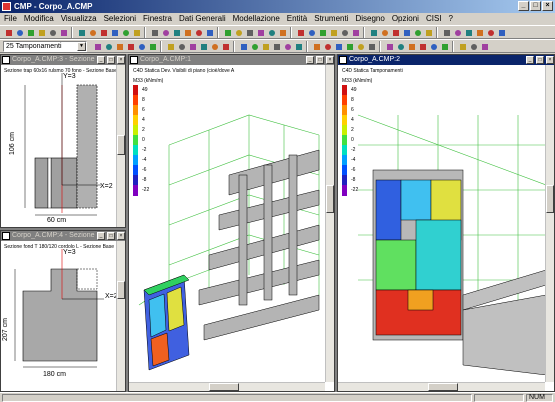  Describe the element at coordinates (6, 6) in the screenshot. I see `app-icon` at that location.